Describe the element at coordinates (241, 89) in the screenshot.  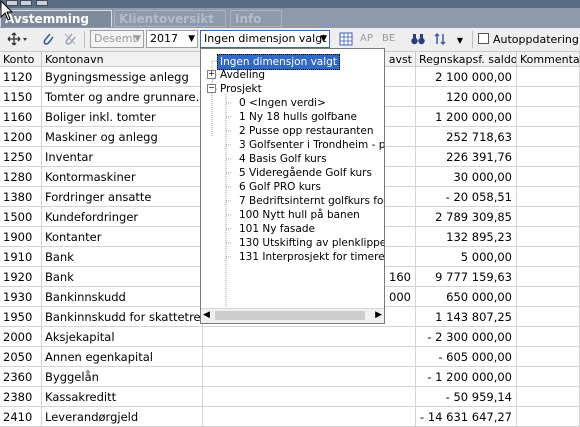
I see `tree-node-prosjekt: Prosjekt` at that location.